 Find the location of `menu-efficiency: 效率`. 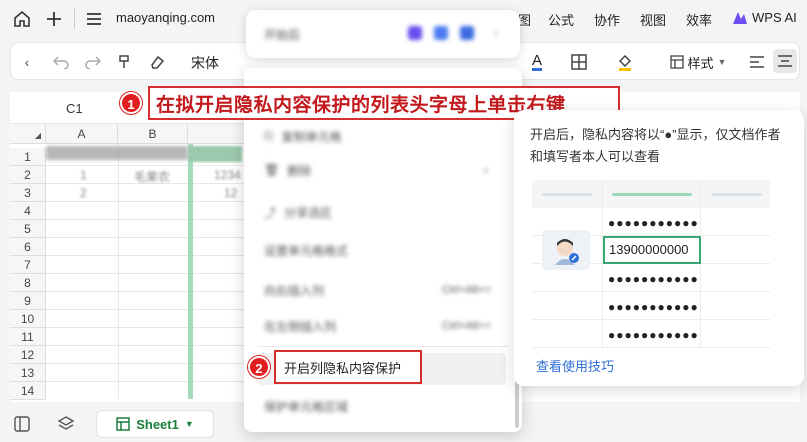

menu-efficiency: 效率 is located at coordinates (699, 19).